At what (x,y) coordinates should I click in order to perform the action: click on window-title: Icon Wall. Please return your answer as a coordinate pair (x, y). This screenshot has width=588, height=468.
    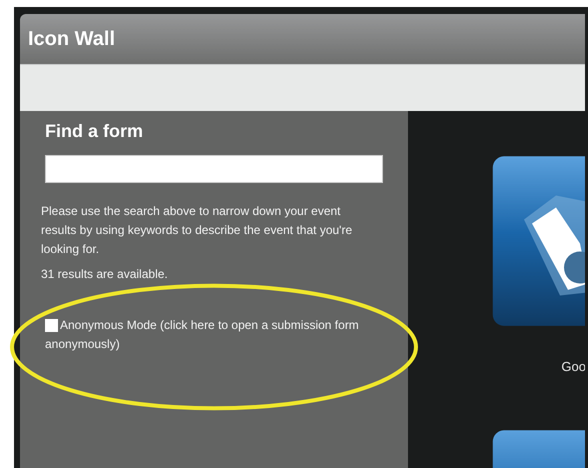
    Looking at the image, I should click on (72, 39).